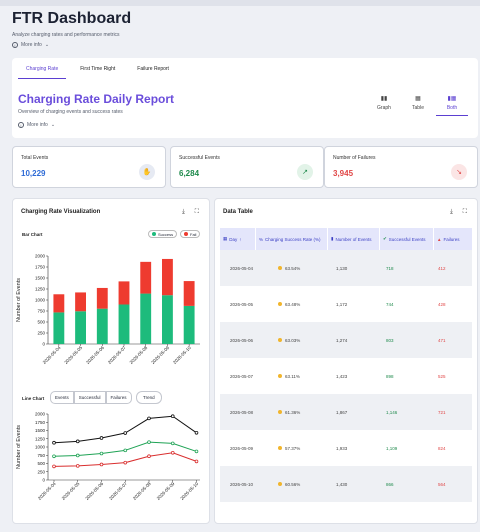 The width and height of the screenshot is (480, 532). I want to click on cell-rate-value: 63.54%, so click(293, 268).